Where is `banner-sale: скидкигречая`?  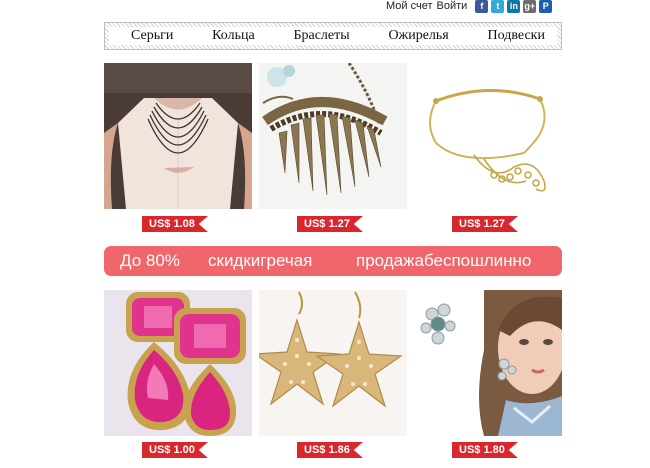 banner-sale: скидкигречая is located at coordinates (260, 260).